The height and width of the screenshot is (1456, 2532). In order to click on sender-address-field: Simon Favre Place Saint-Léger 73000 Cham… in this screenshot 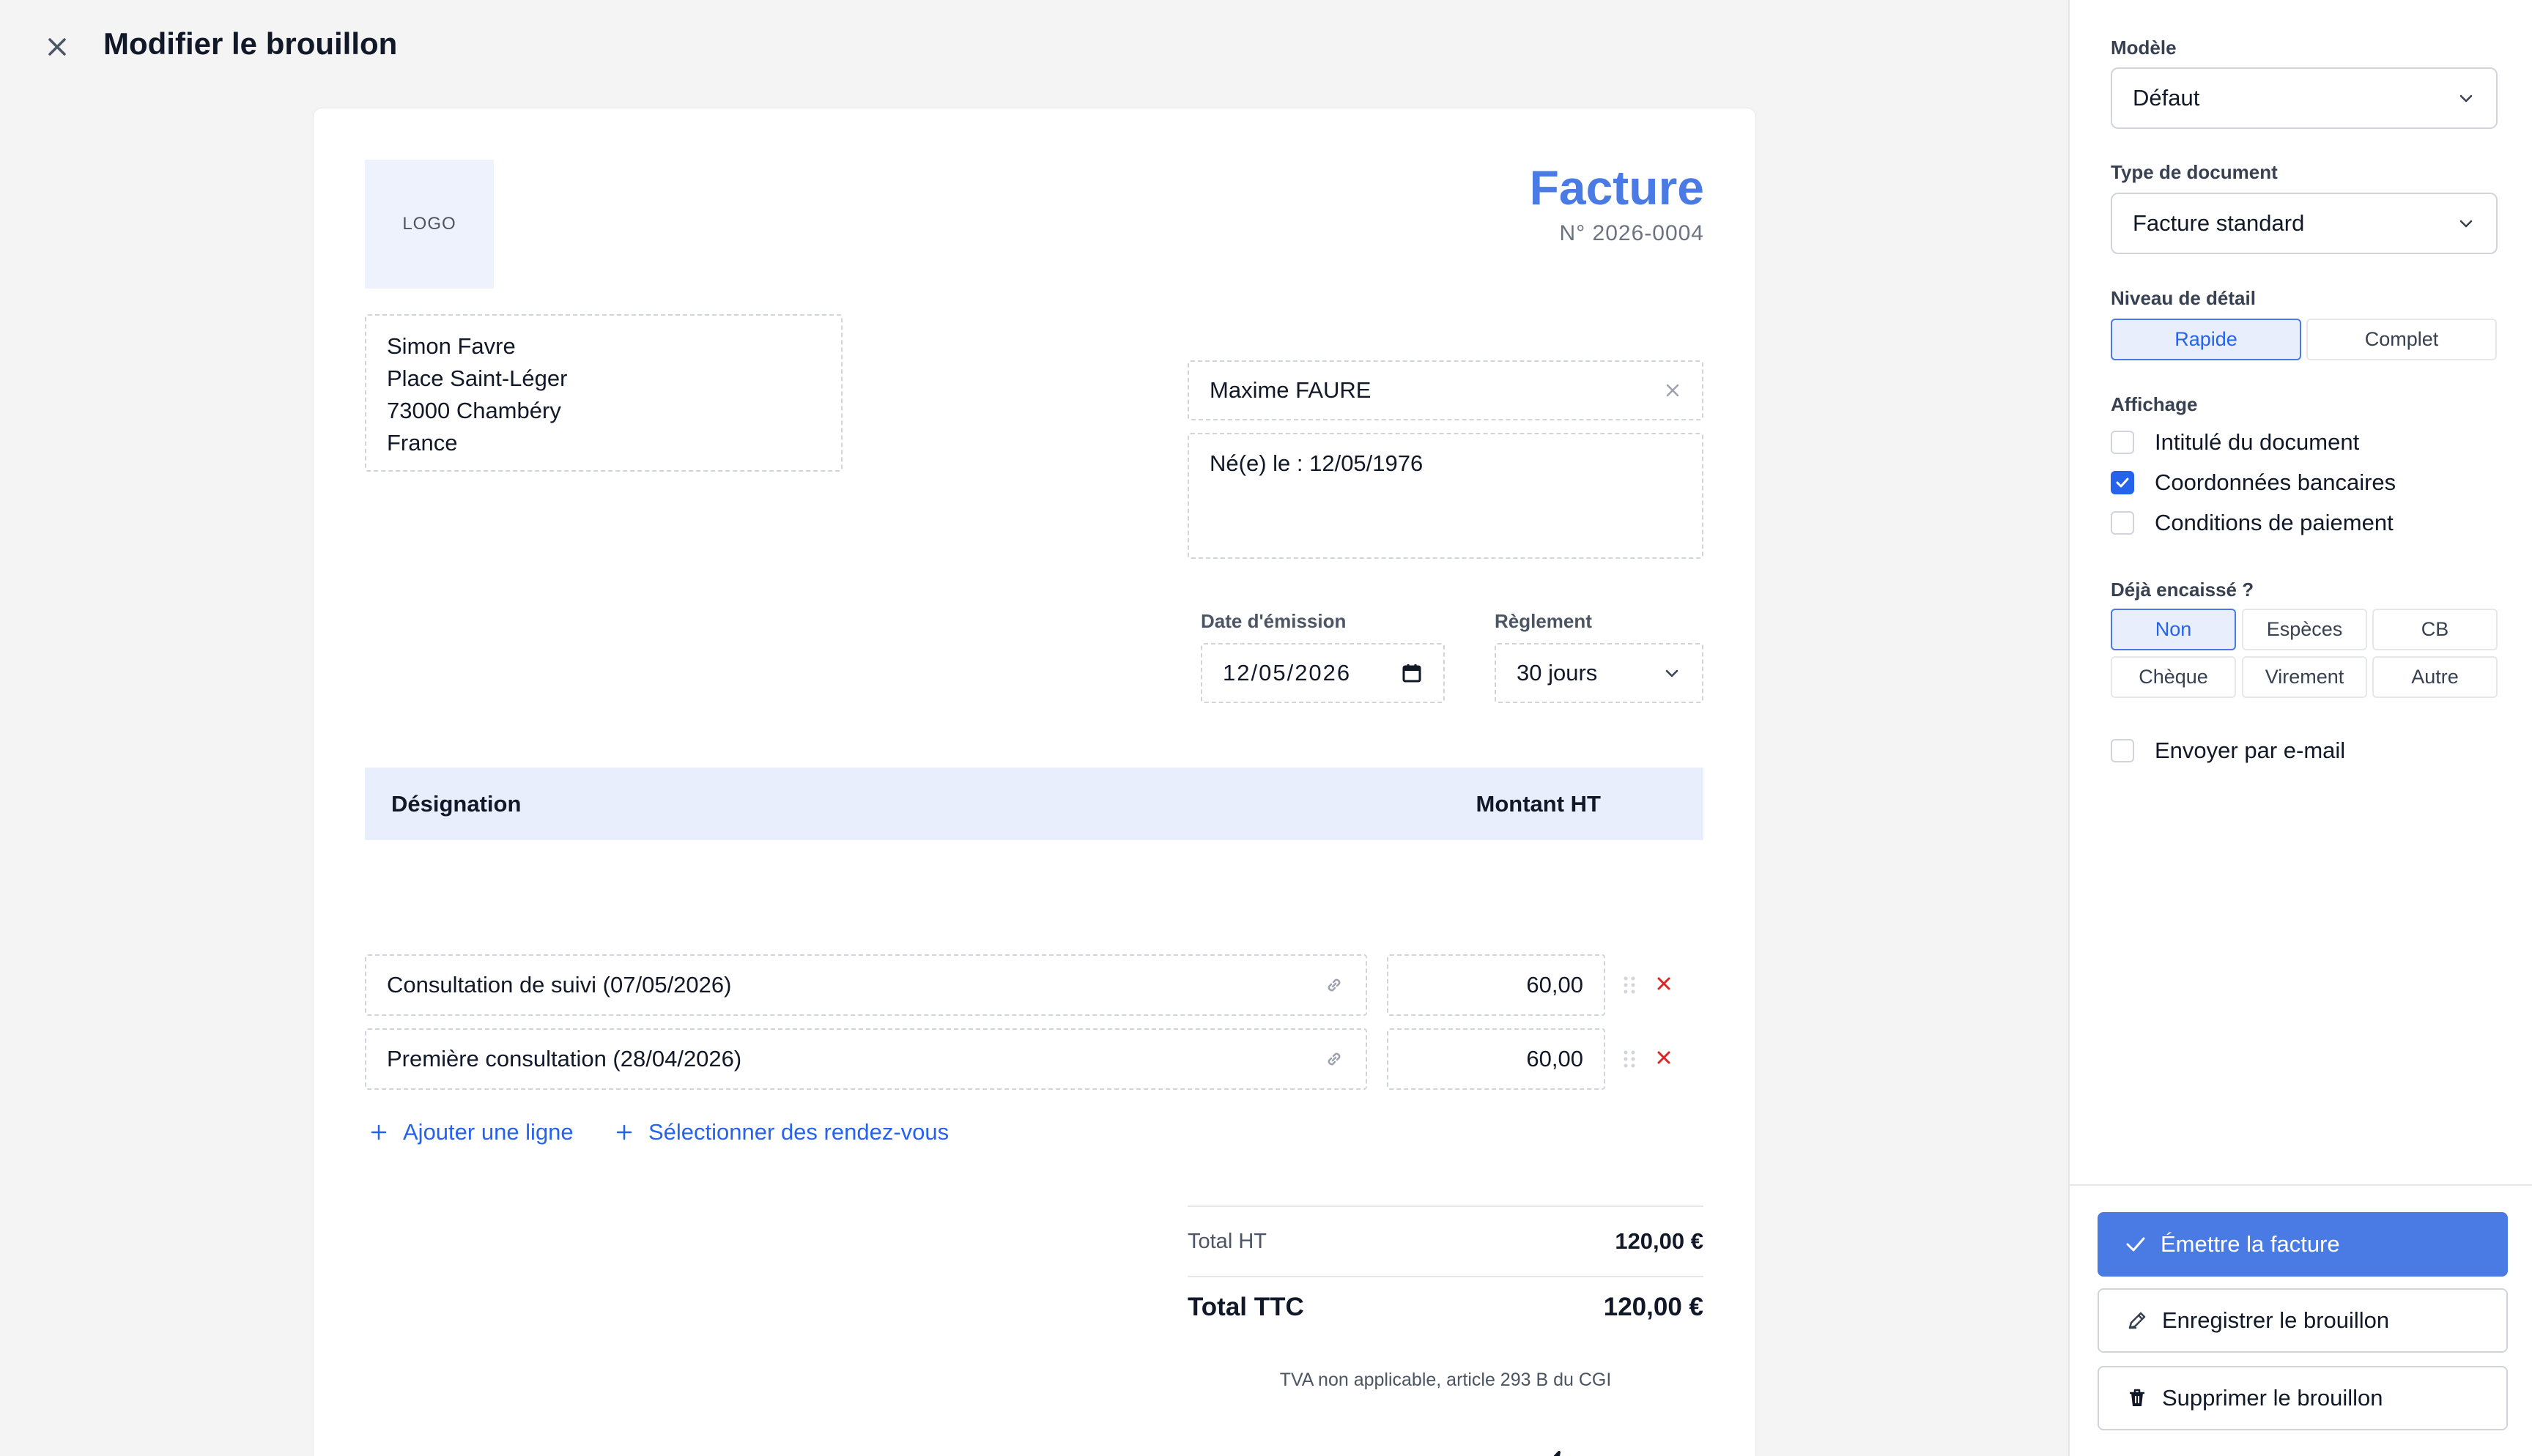, I will do `click(604, 393)`.